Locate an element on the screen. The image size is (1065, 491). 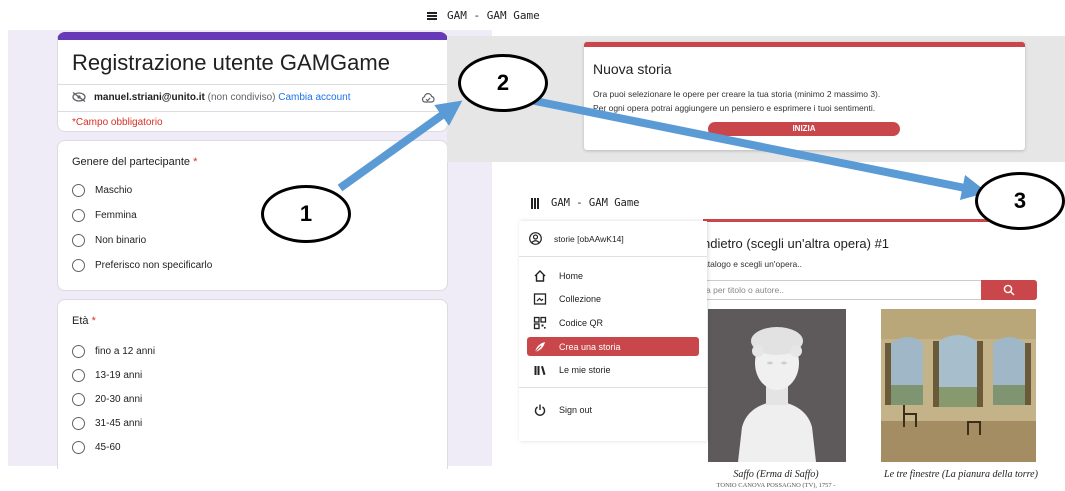
artwork-author: TONIO CANOVA POSSAGNO (TV), 1757 - is located at coordinates (776, 485).